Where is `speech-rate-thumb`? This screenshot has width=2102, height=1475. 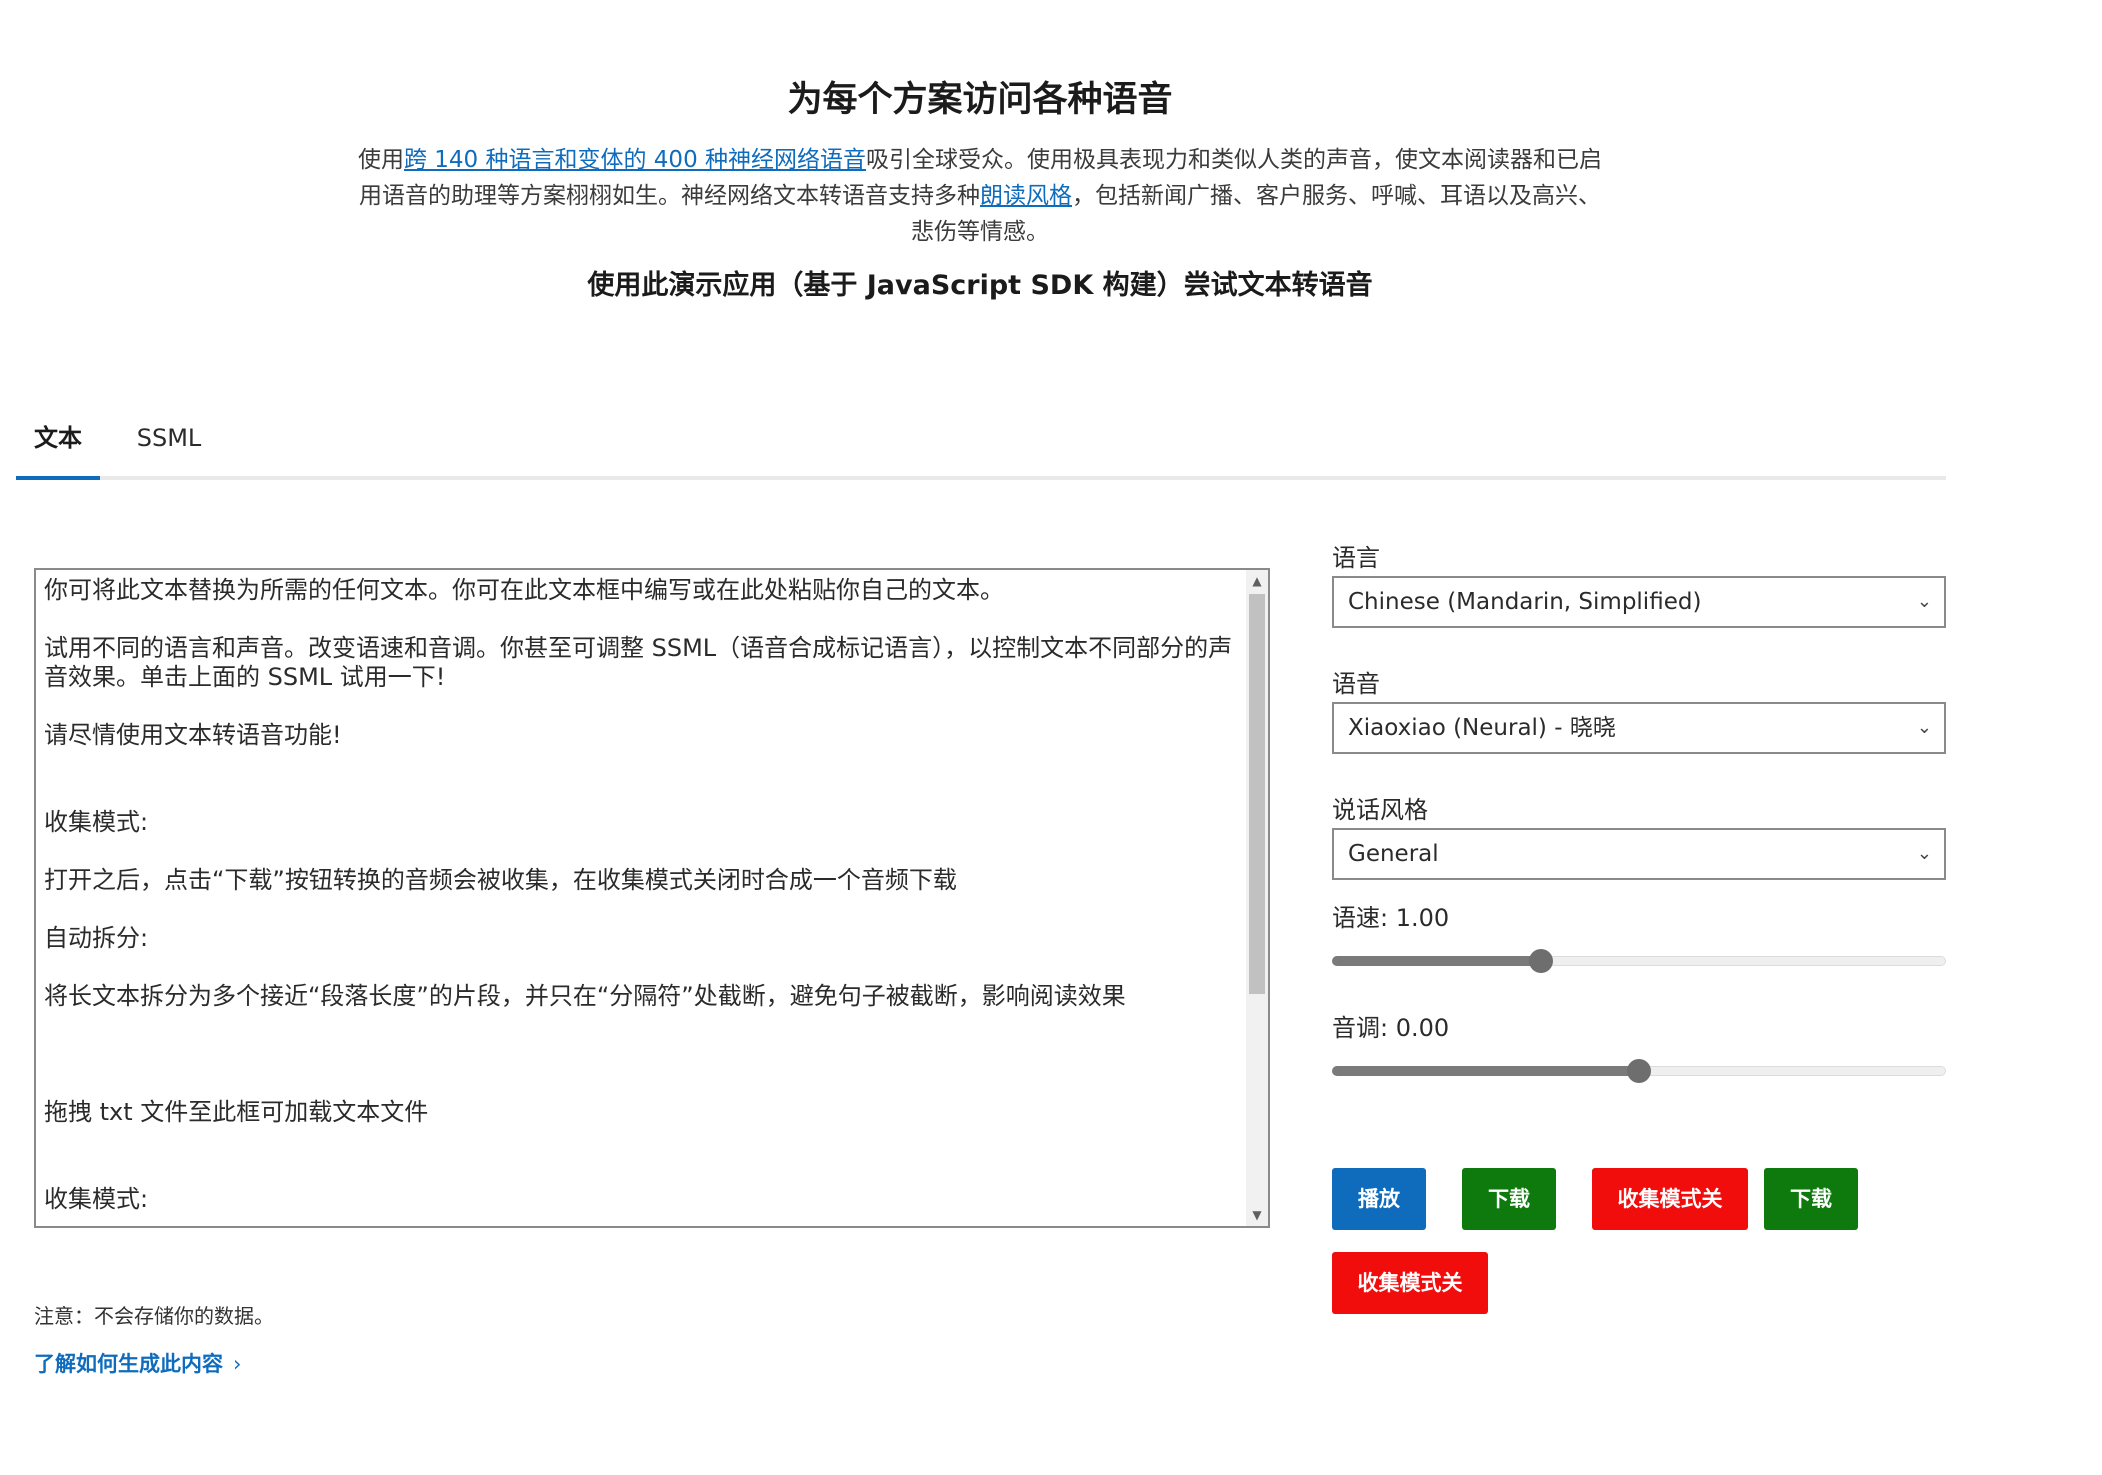
speech-rate-thumb is located at coordinates (1540, 961).